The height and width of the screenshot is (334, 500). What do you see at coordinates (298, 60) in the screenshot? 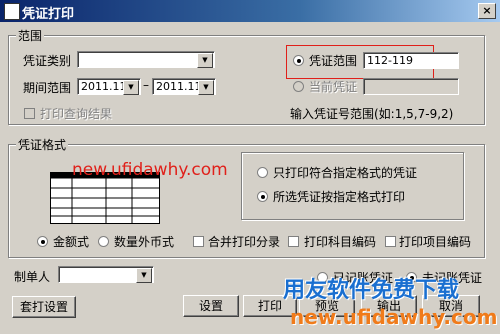
I see `voucher-range-radio` at bounding box center [298, 60].